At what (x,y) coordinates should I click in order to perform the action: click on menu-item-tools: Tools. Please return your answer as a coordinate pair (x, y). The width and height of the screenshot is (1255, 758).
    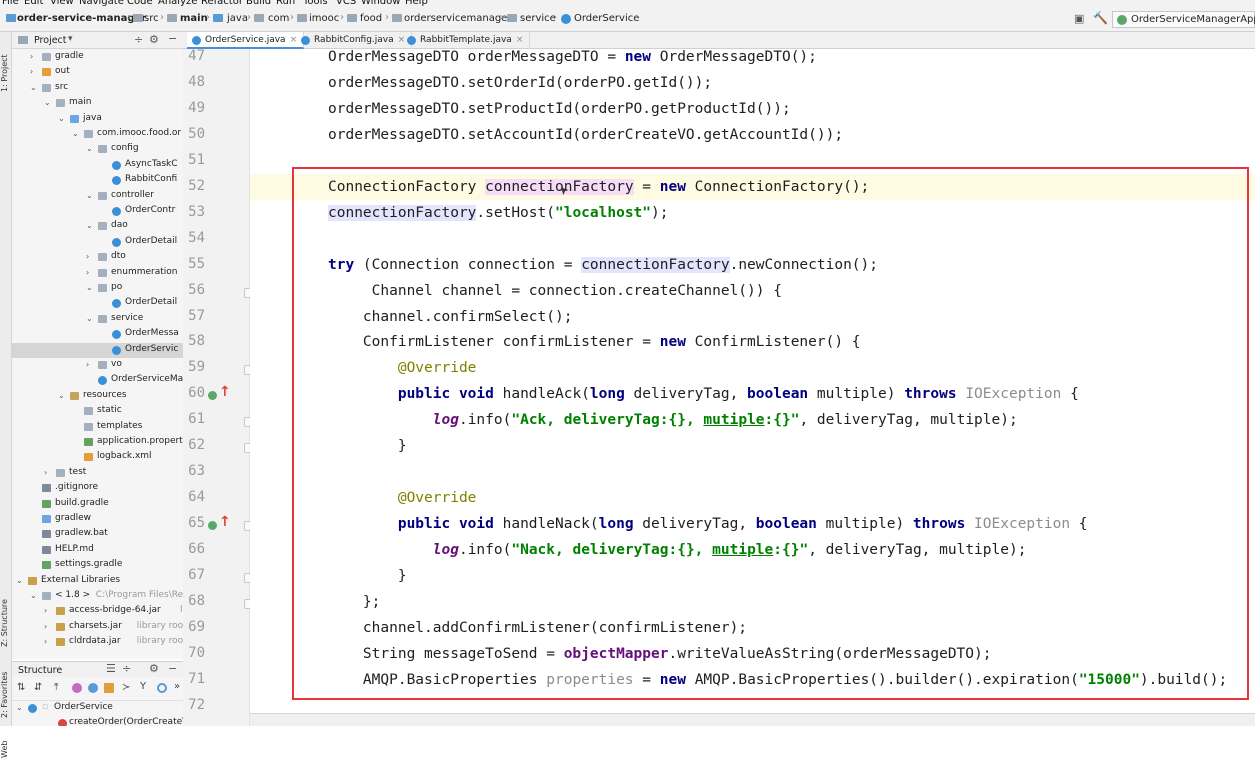
    Looking at the image, I should click on (315, 3).